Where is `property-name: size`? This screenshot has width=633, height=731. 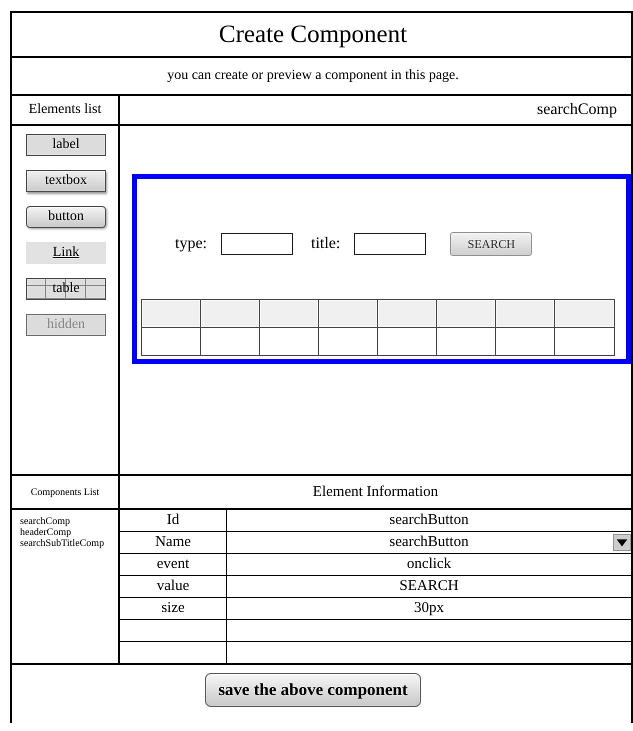
property-name: size is located at coordinates (173, 608).